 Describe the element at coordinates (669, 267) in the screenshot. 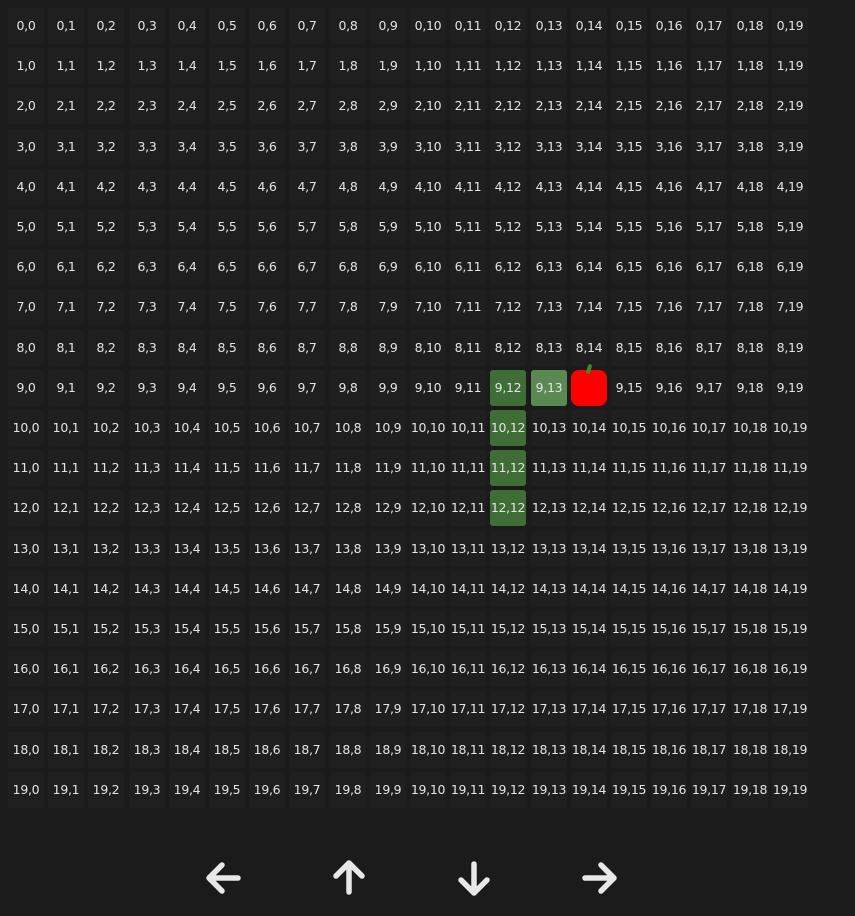

I see `grid-cell: 6,16` at that location.